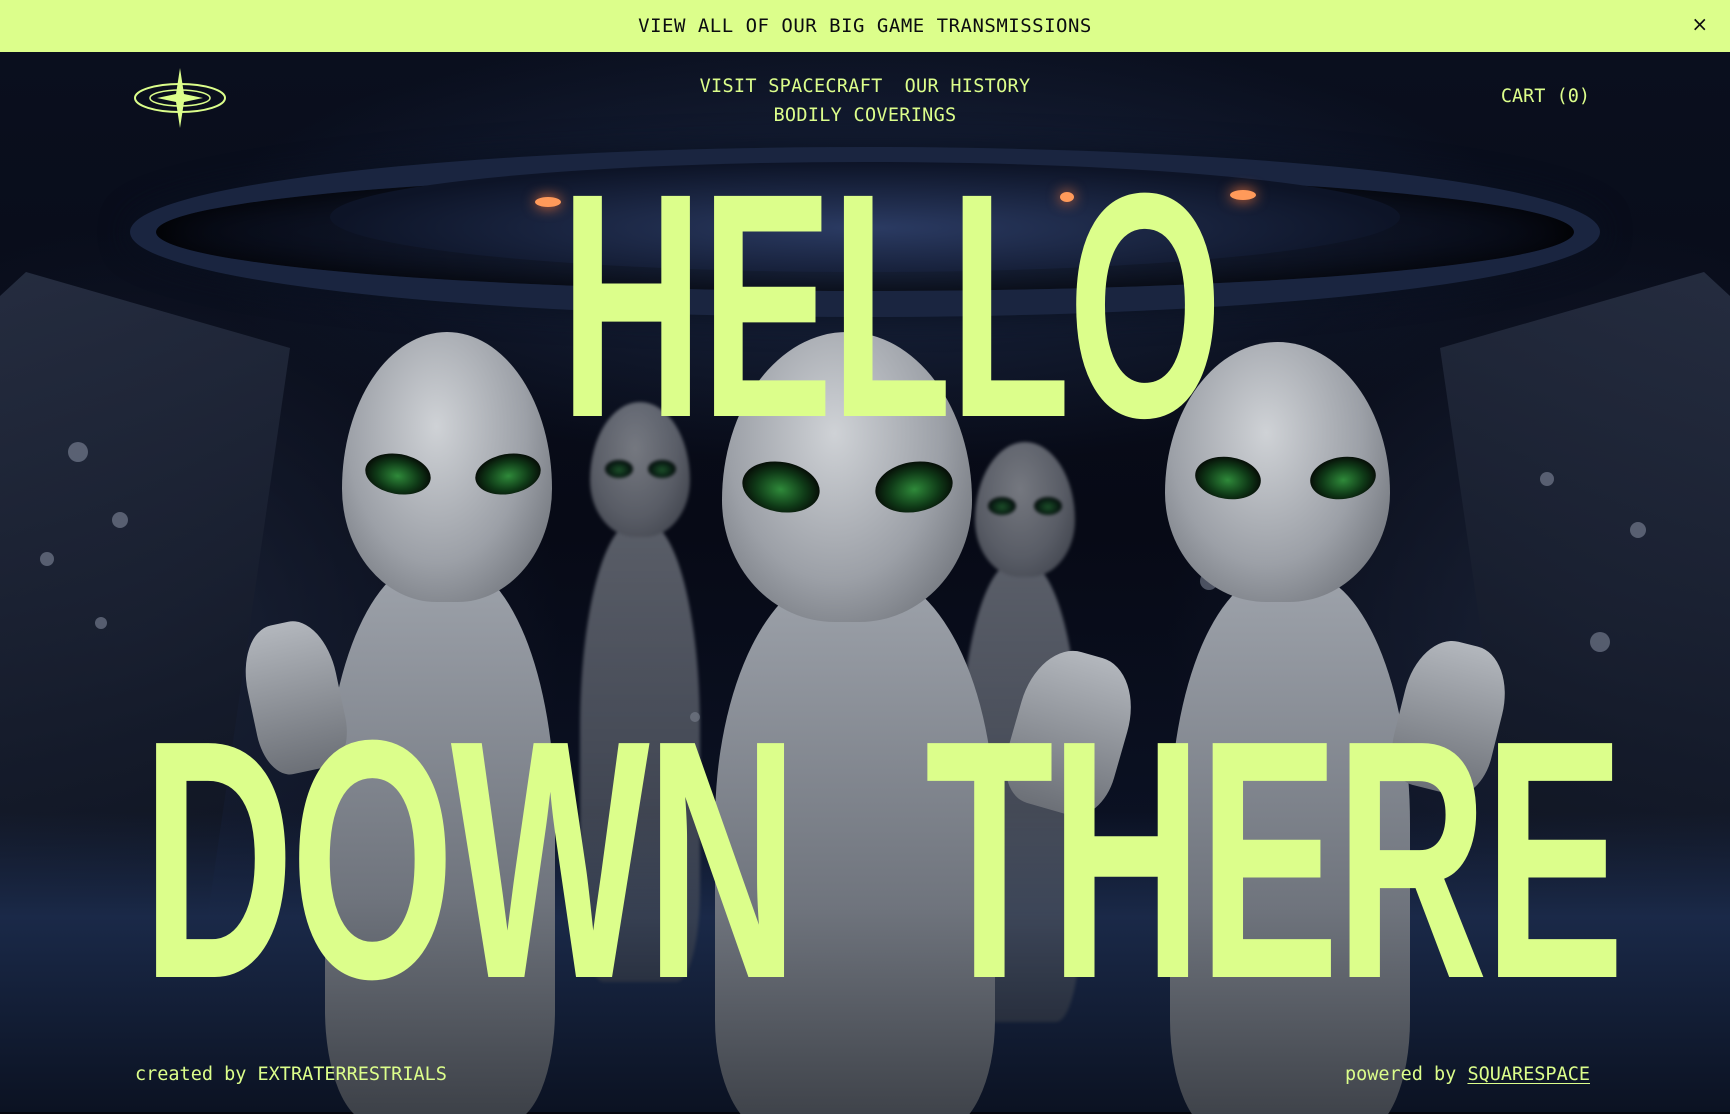 This screenshot has width=1730, height=1114. I want to click on footer-powered: powered by SQUARESPACE, so click(1467, 1074).